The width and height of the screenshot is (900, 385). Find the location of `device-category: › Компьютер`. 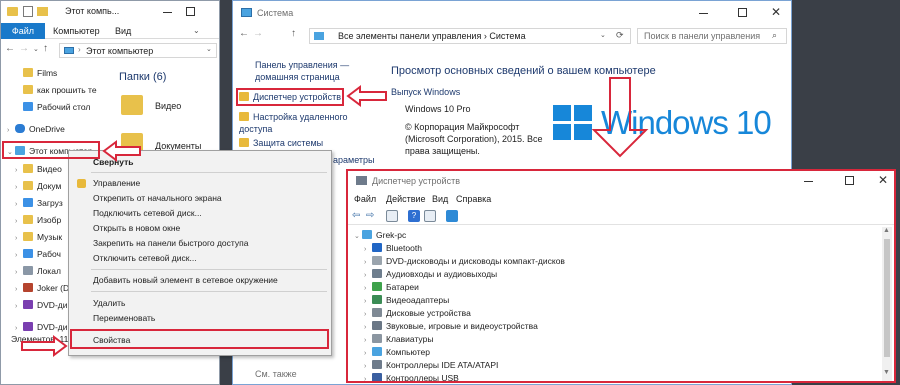

device-category: › Компьютер is located at coordinates (397, 352).